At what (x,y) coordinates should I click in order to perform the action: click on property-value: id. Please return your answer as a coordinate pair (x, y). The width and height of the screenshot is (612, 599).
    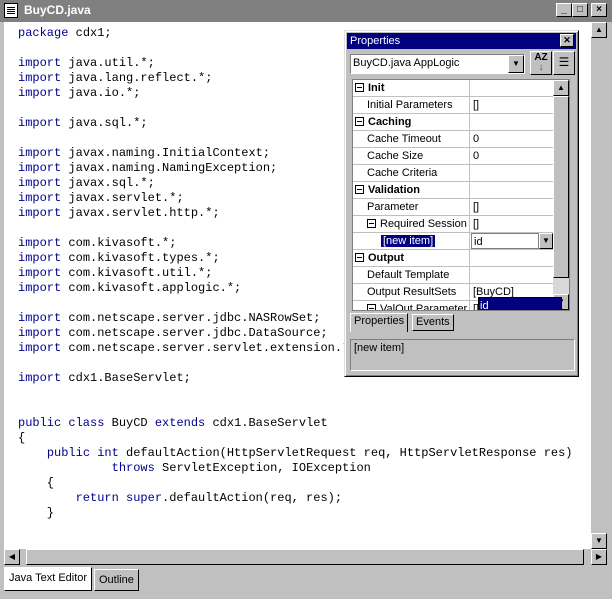
    Looking at the image, I should click on (505, 241).